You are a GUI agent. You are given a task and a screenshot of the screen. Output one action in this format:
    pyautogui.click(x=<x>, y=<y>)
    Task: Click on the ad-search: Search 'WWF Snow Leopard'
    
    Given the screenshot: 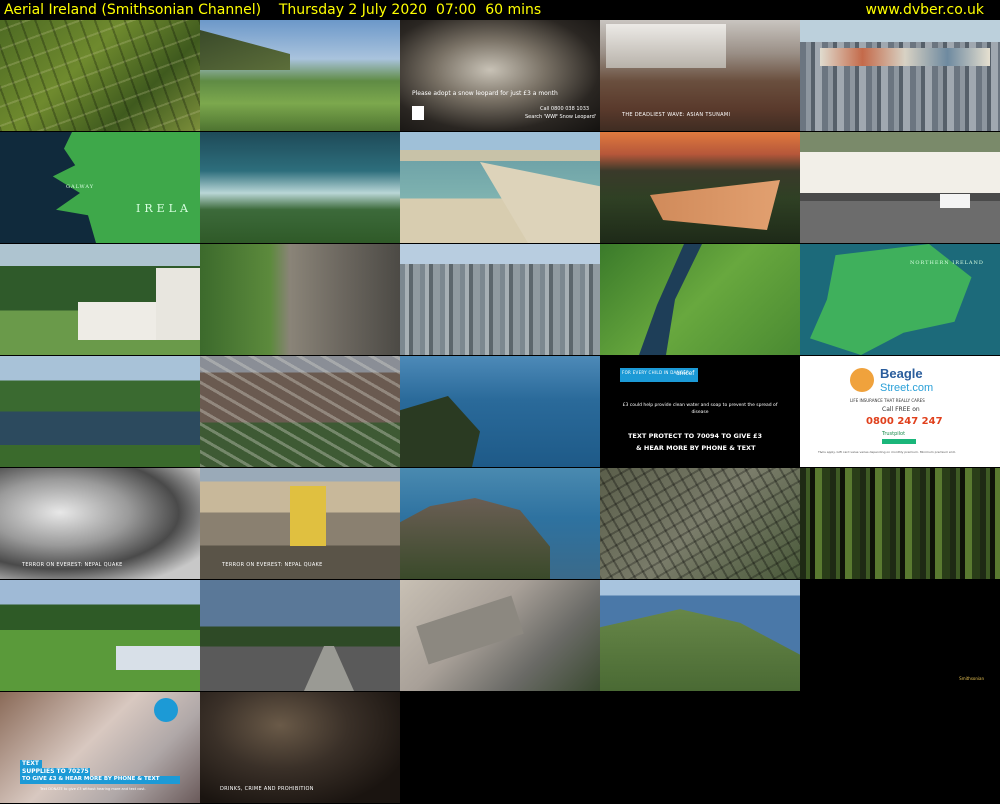 What is the action you would take?
    pyautogui.click(x=561, y=117)
    